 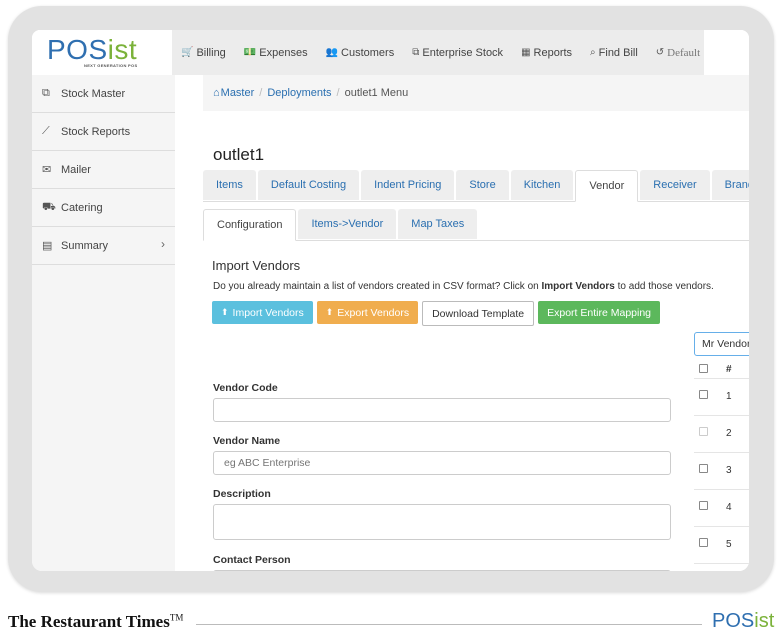 I want to click on upload-icon: ⬆, so click(x=329, y=312).